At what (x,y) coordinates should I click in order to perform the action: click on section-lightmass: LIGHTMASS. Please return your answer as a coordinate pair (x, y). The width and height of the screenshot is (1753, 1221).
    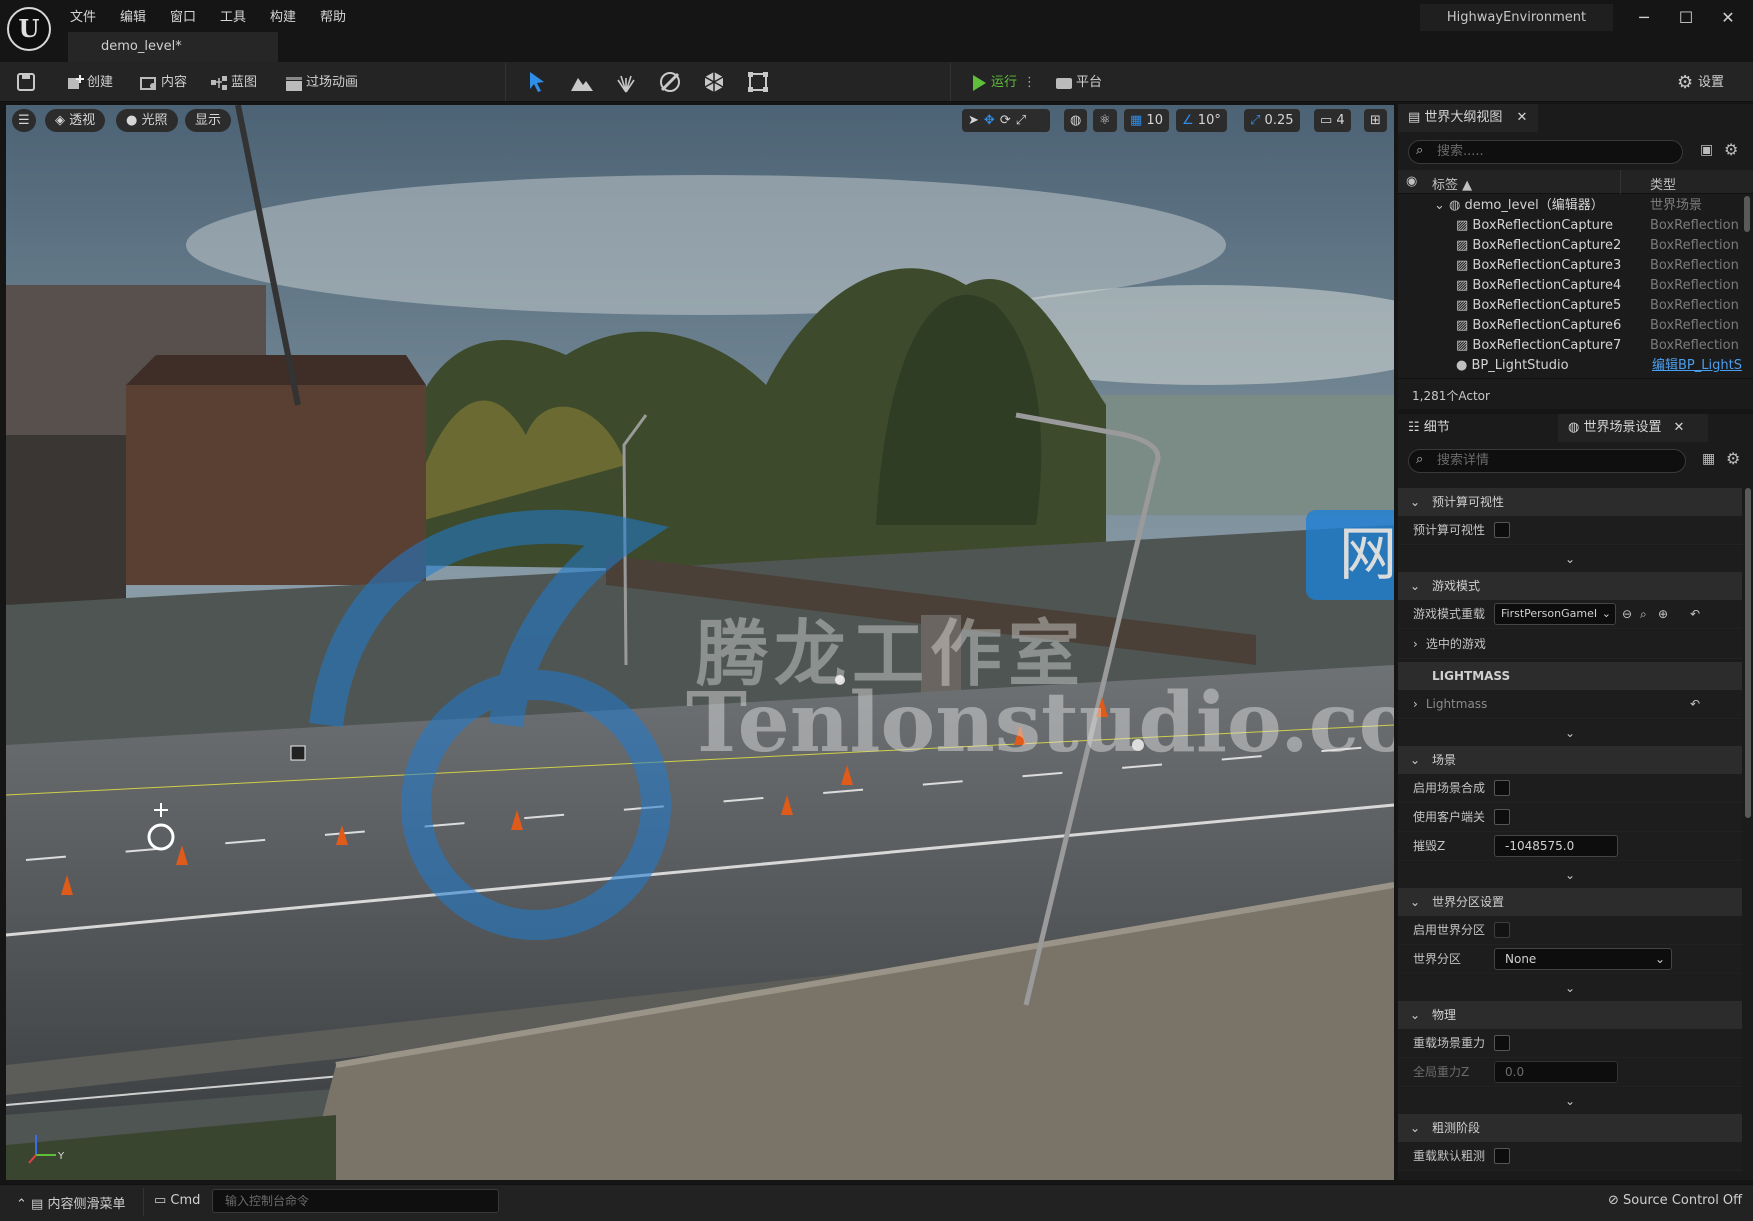
    Looking at the image, I should click on (1570, 676).